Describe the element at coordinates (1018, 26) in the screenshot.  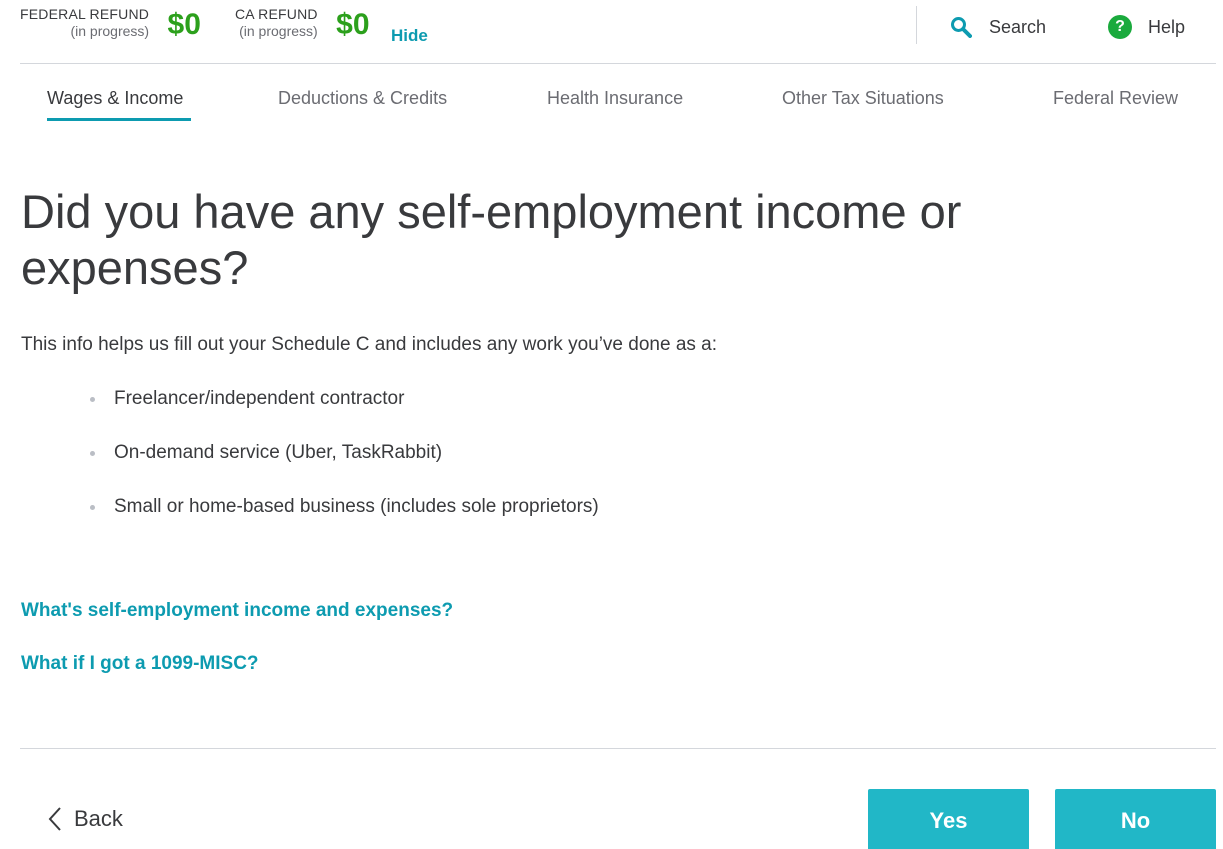
I see `search-label: Search` at that location.